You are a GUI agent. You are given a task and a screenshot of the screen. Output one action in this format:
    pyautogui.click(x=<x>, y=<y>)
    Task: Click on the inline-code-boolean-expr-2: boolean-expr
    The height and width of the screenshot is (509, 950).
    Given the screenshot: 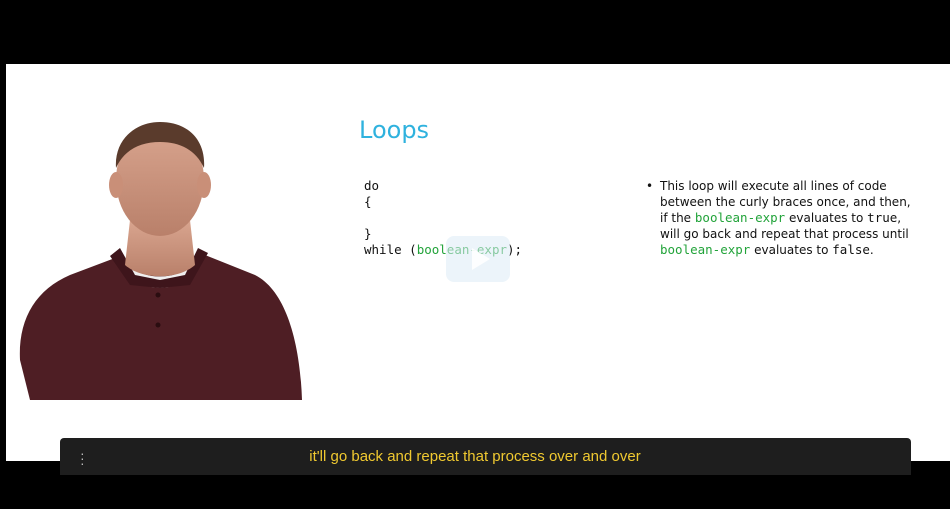 What is the action you would take?
    pyautogui.click(x=705, y=249)
    